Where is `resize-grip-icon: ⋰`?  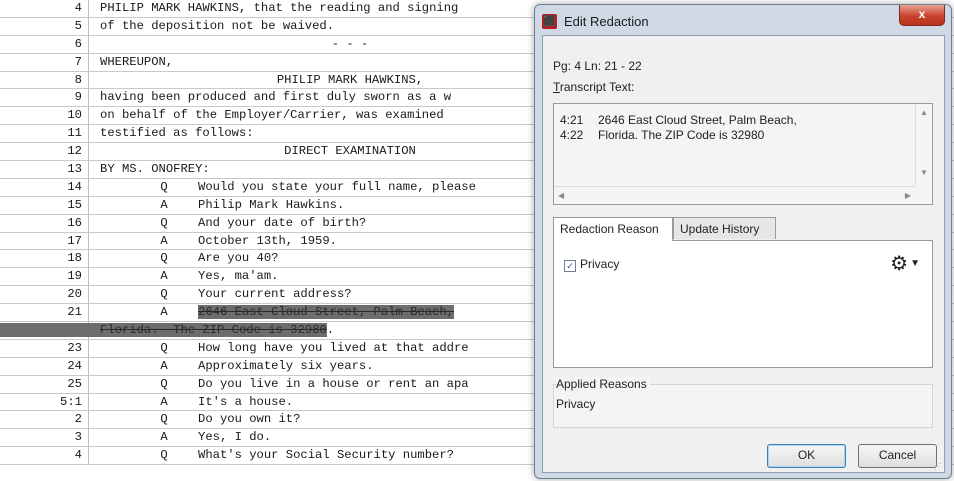 resize-grip-icon: ⋰ is located at coordinates (938, 466).